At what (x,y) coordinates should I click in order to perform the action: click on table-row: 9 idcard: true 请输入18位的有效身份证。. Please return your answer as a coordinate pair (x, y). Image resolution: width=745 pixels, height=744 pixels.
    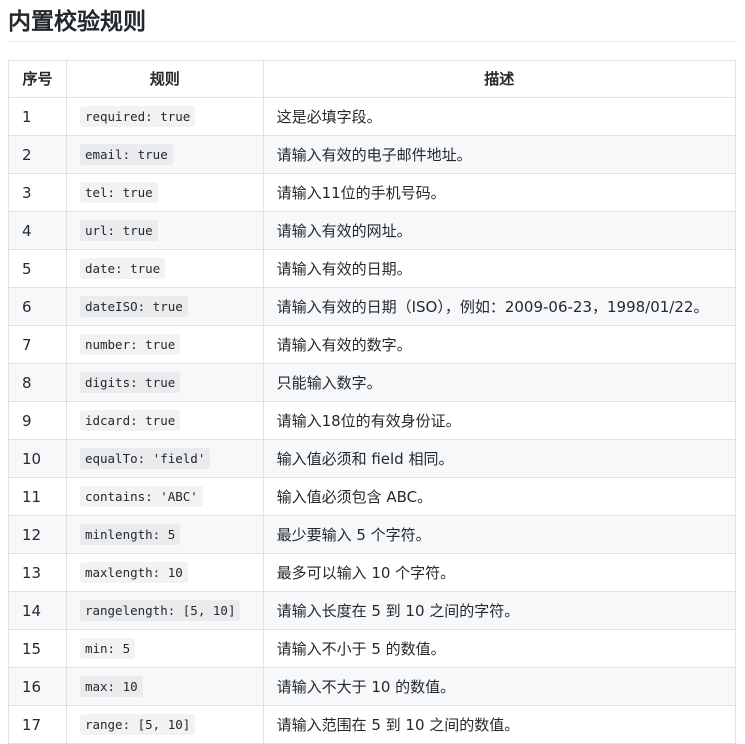
    Looking at the image, I should click on (372, 420).